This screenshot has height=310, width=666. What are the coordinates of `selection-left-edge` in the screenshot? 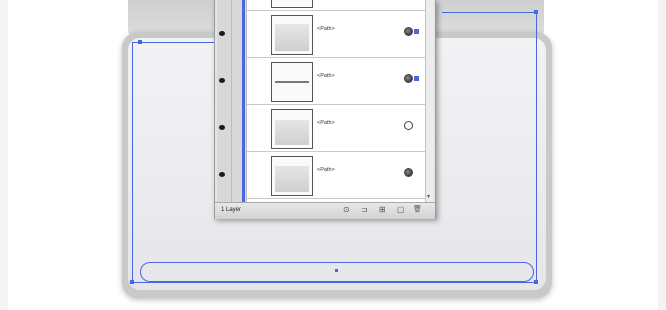 It's located at (132, 162).